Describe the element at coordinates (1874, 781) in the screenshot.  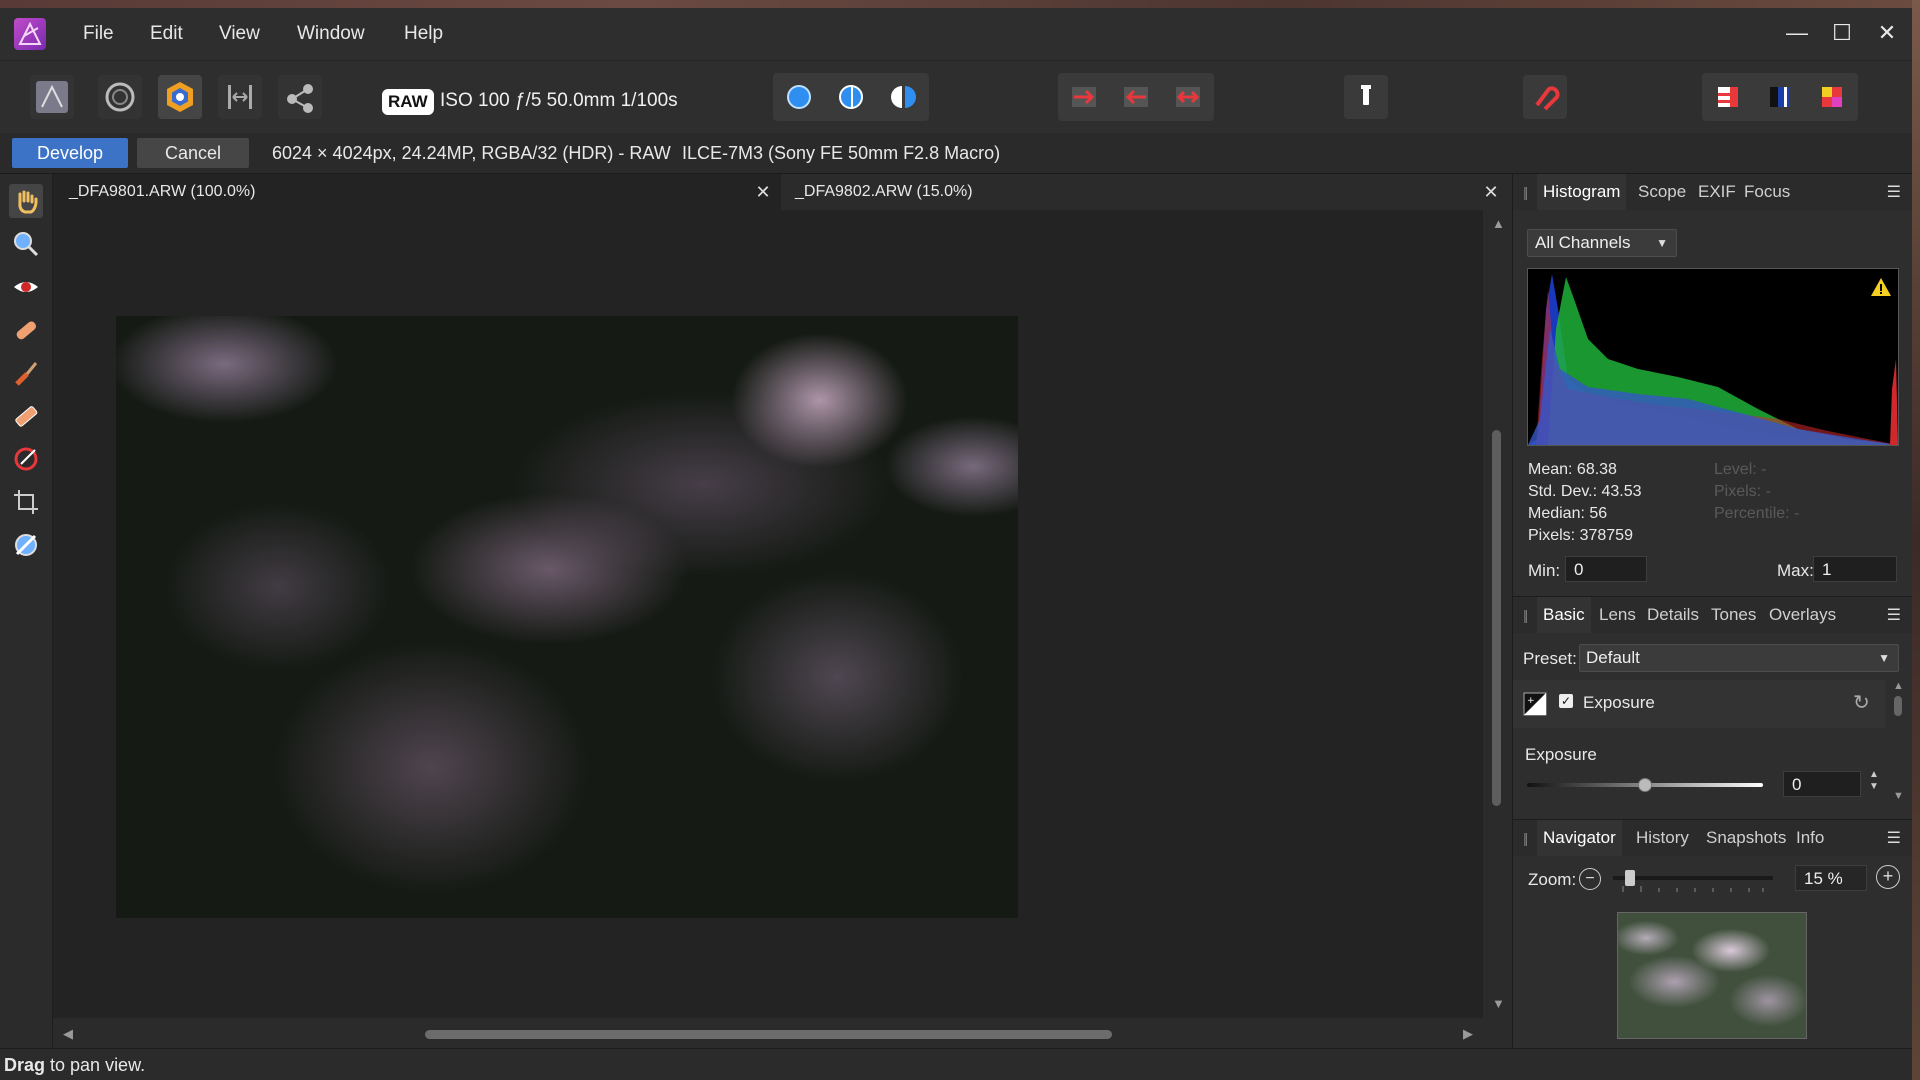
I see `exposure-stepper: ▲ ▼` at that location.